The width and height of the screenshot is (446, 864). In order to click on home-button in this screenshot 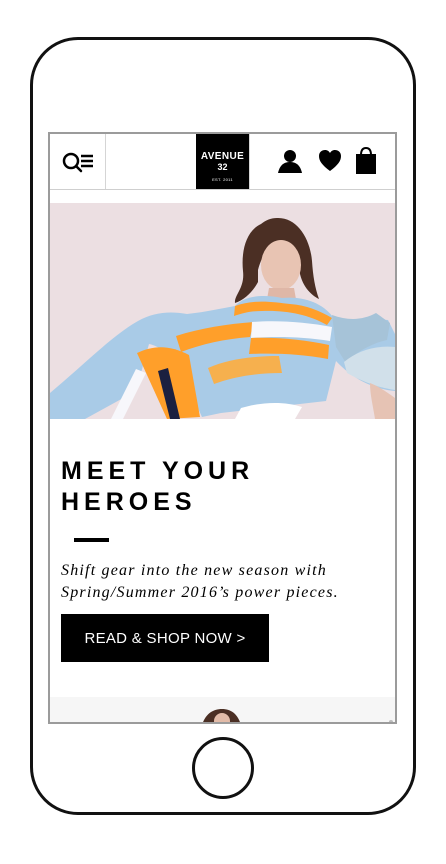, I will do `click(223, 768)`.